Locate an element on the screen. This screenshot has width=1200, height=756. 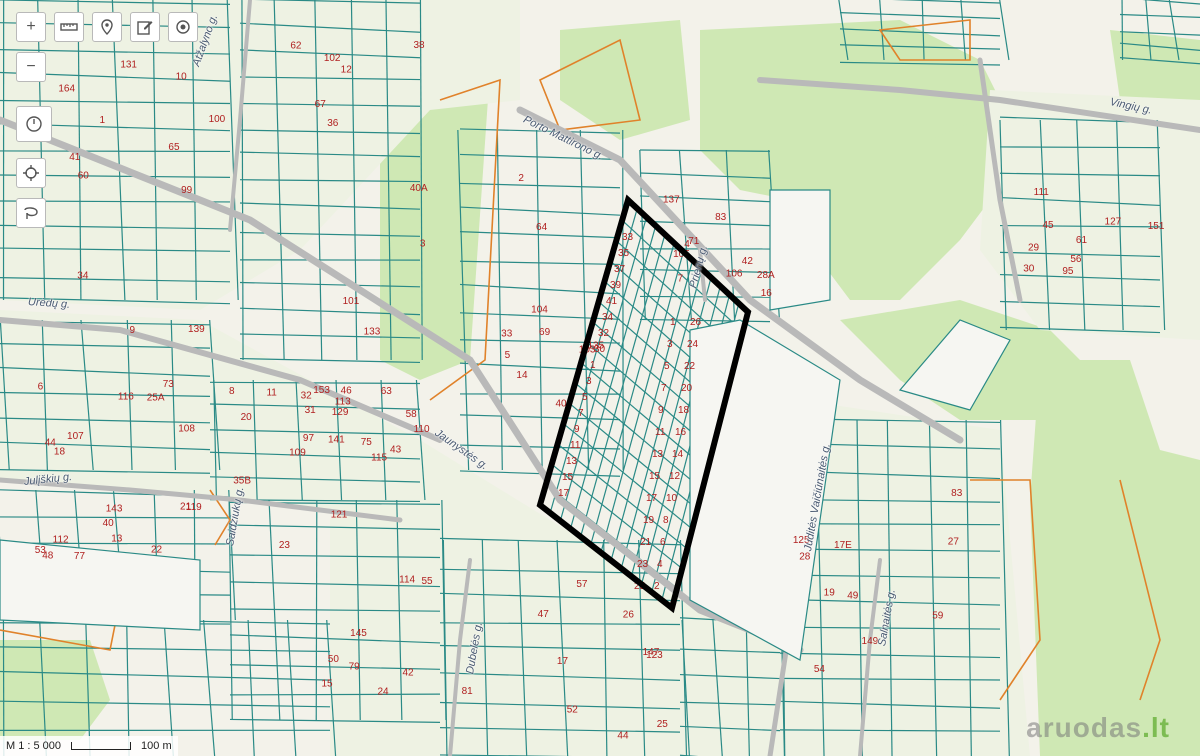
parcel-number-81: 59 is located at coordinates (938, 615).